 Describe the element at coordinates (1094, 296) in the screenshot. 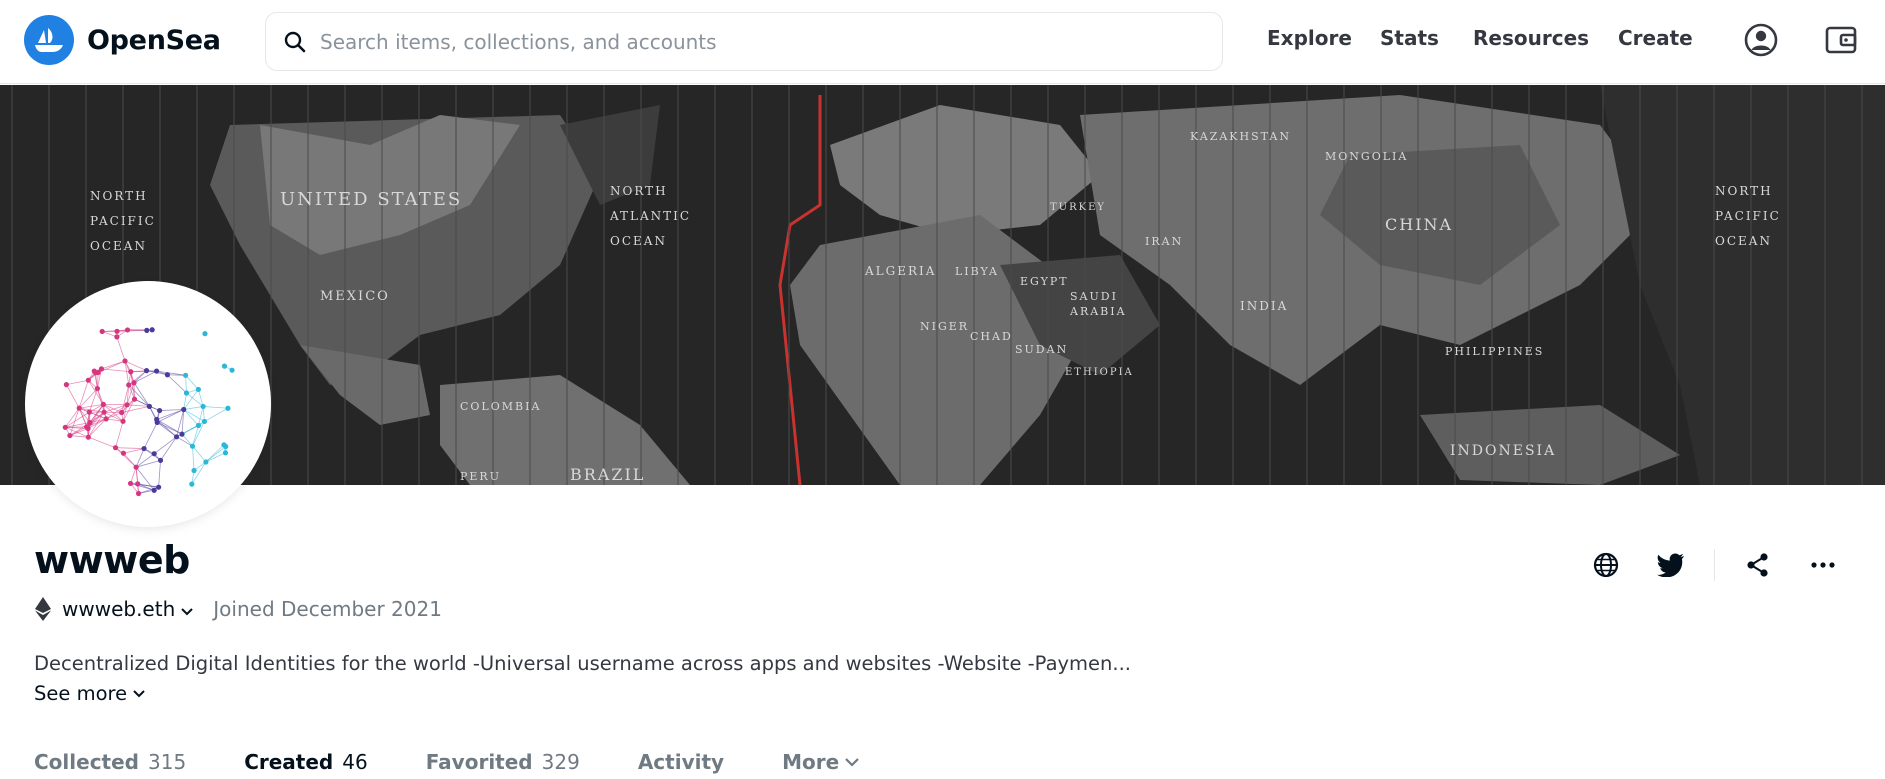

I see `map-label: SAUDI` at that location.